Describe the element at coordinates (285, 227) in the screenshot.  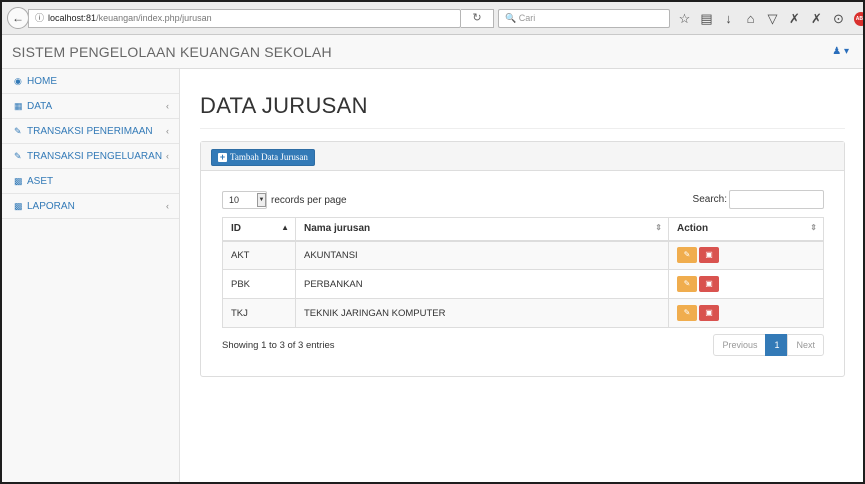
I see `sort-asc-icon: ▲` at that location.